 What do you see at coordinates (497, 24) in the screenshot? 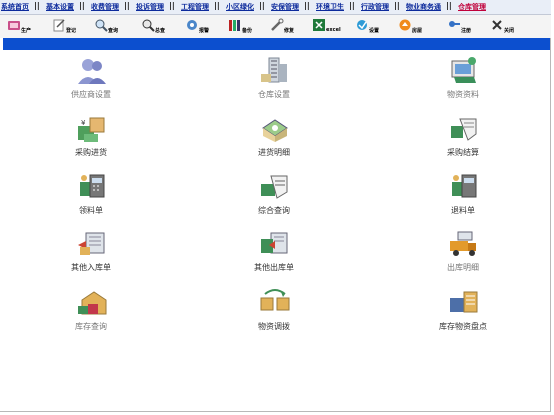
I see `close-icon` at bounding box center [497, 24].